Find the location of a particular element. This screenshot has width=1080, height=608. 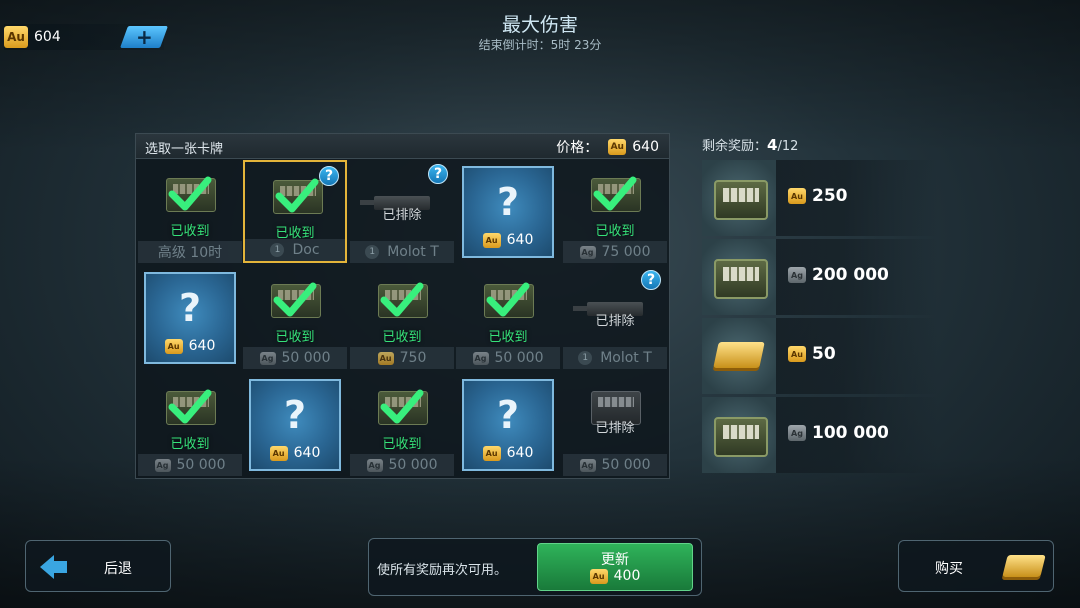

card-slot: 已排除 Ag 50 000 is located at coordinates (615, 424).